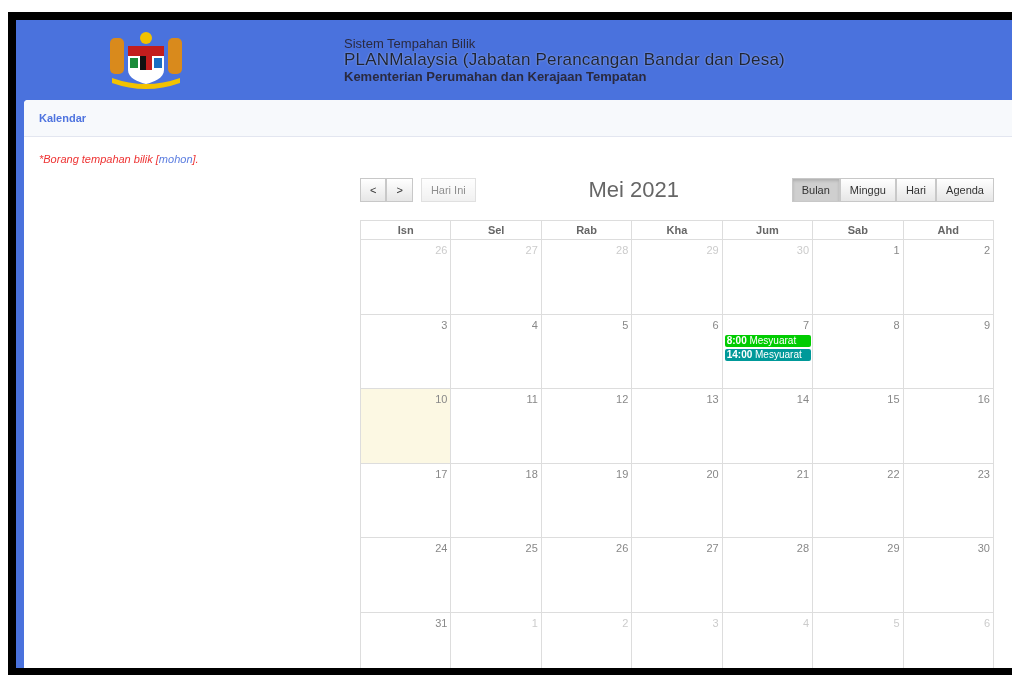  I want to click on today-cell: 10, so click(405, 426).